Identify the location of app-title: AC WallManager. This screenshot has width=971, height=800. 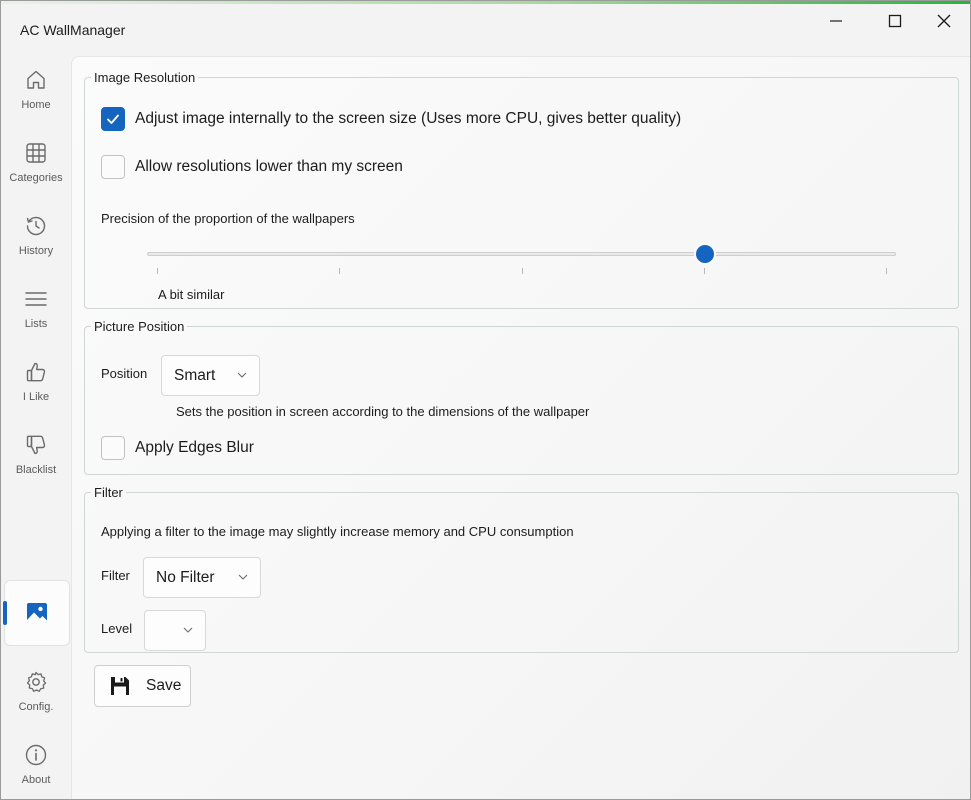
(73, 30).